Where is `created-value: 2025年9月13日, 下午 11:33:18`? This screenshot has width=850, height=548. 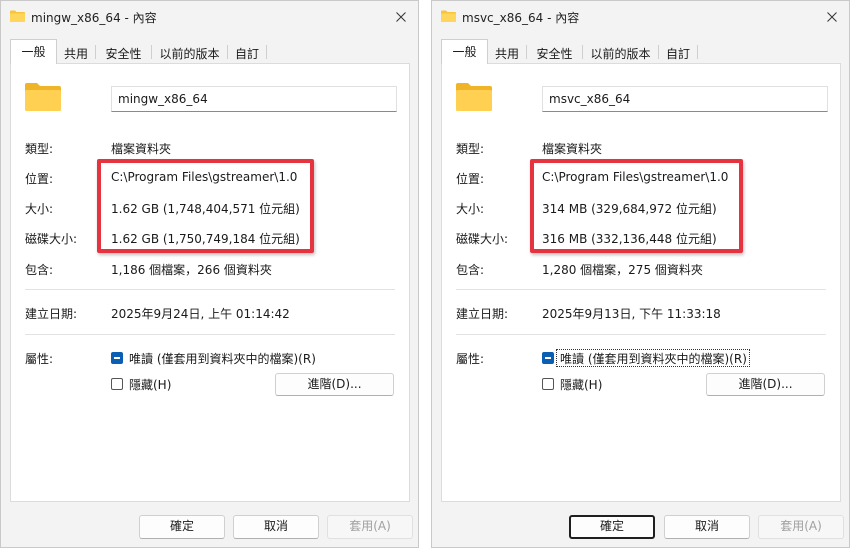 created-value: 2025年9月13日, 下午 11:33:18 is located at coordinates (631, 314).